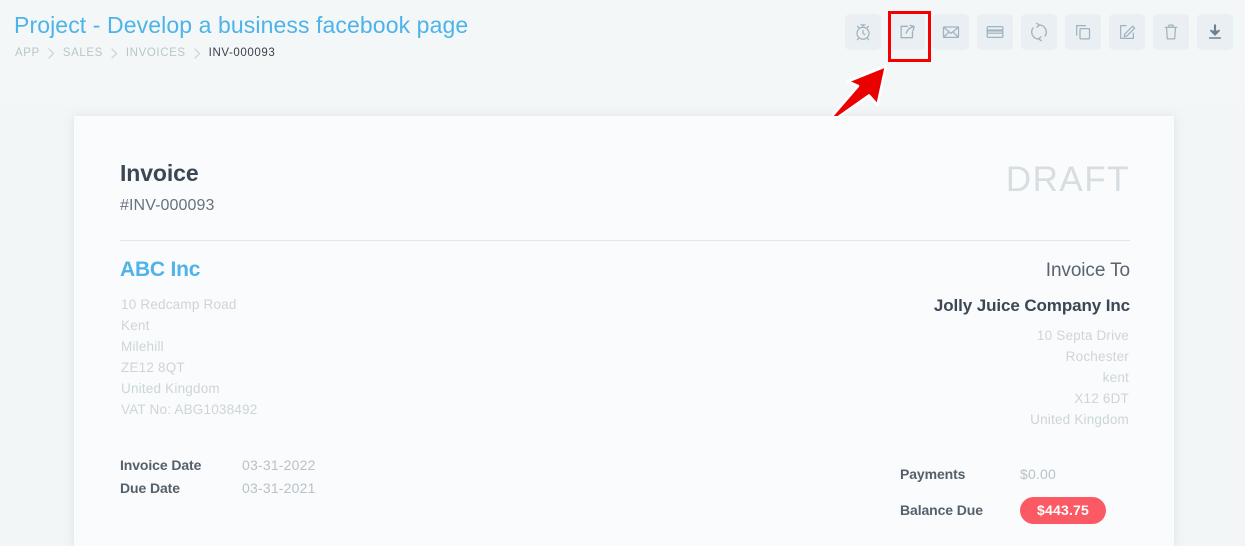 The image size is (1245, 546). What do you see at coordinates (27, 53) in the screenshot?
I see `breadcrumb-item-app: APP` at bounding box center [27, 53].